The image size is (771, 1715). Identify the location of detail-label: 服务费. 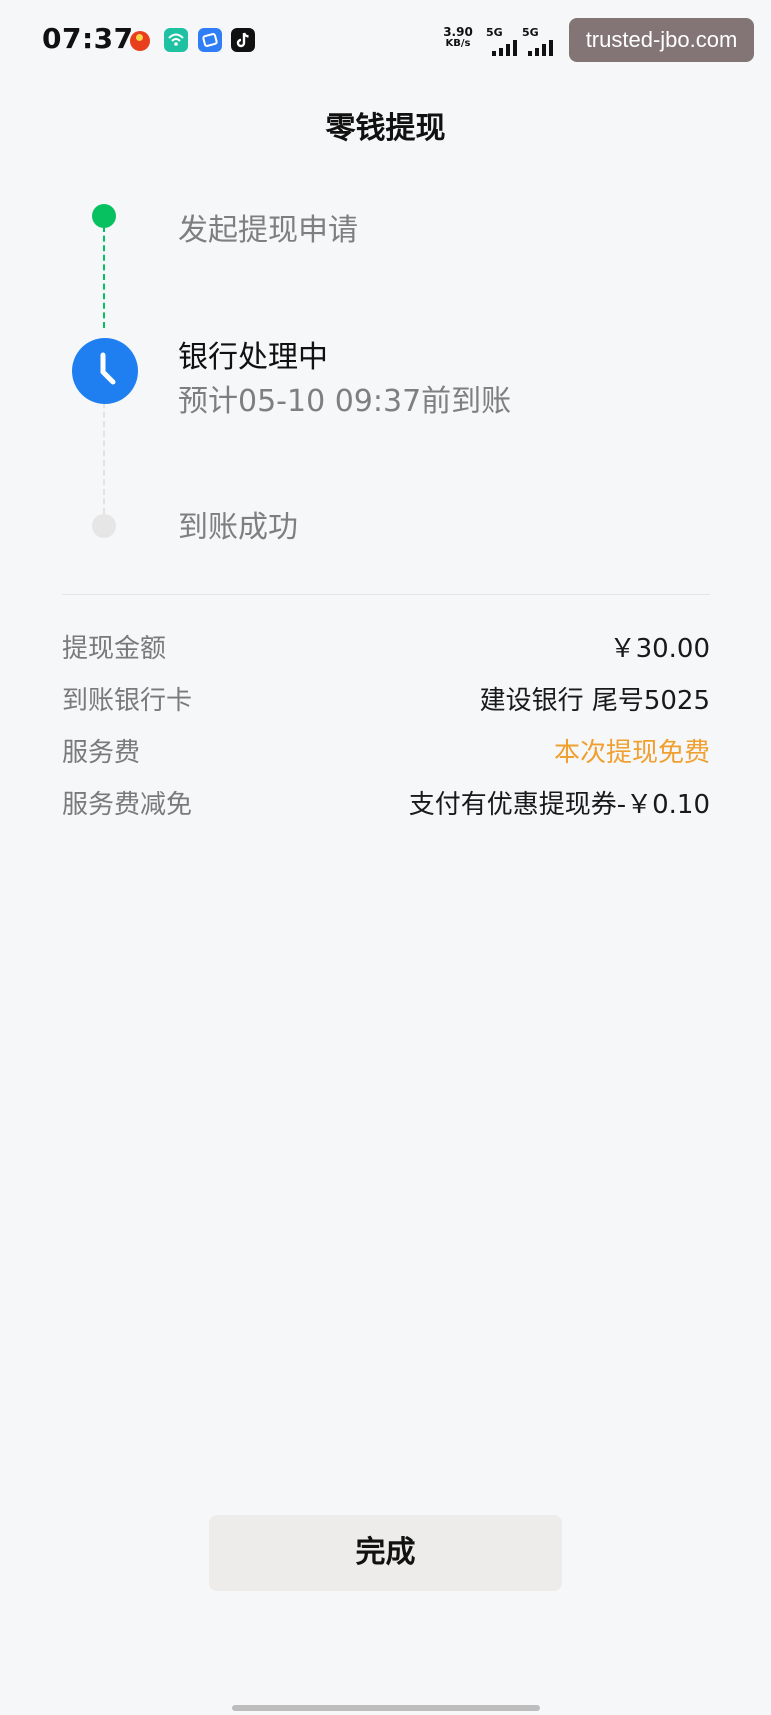
(101, 753).